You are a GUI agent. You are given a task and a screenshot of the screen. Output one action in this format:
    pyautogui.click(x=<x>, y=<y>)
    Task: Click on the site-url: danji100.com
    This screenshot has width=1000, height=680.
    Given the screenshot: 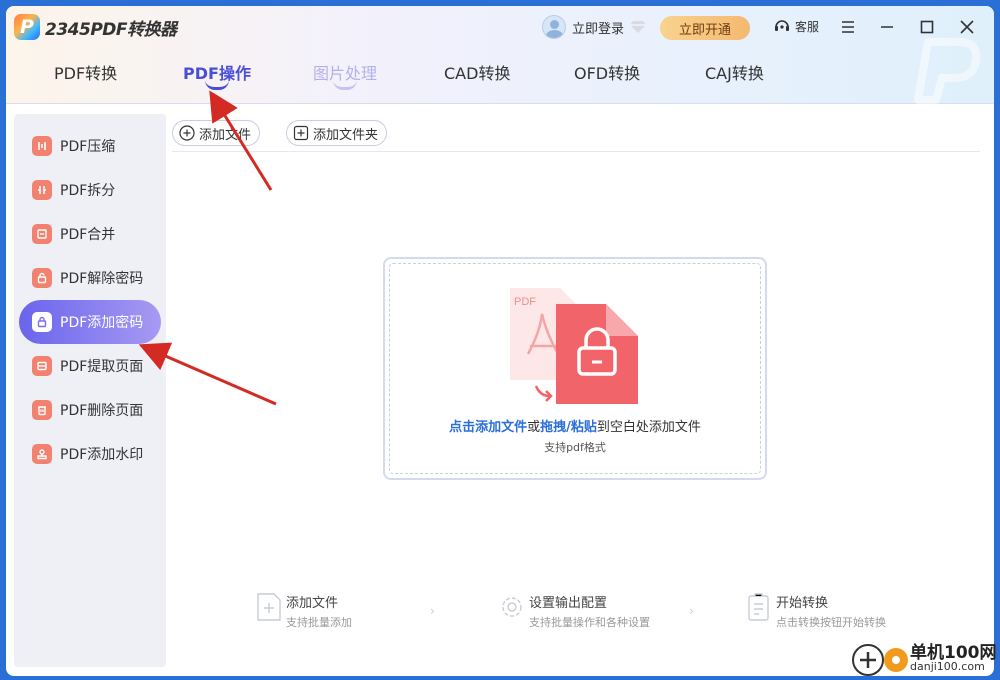 What is the action you would take?
    pyautogui.click(x=947, y=666)
    